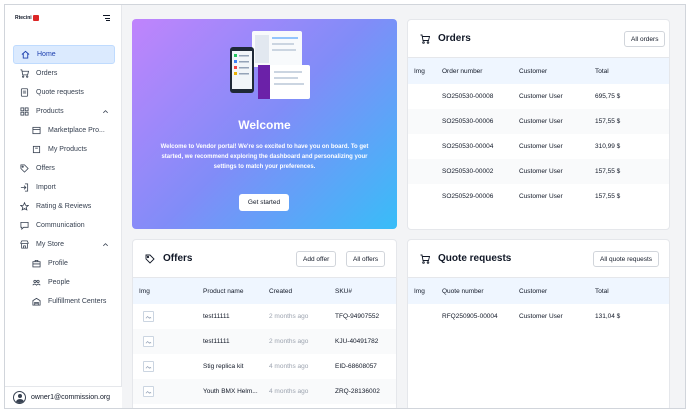 The image size is (690, 413). What do you see at coordinates (64, 73) in the screenshot?
I see `sidebar-item-orders: Orders` at bounding box center [64, 73].